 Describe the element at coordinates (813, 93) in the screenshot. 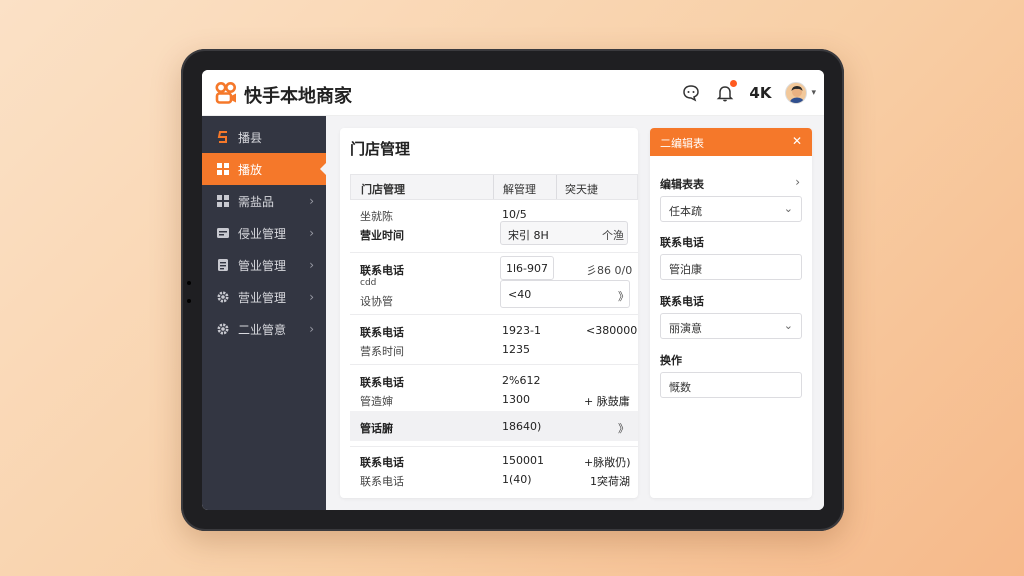

I see `chevron-down-icon: ▾` at that location.